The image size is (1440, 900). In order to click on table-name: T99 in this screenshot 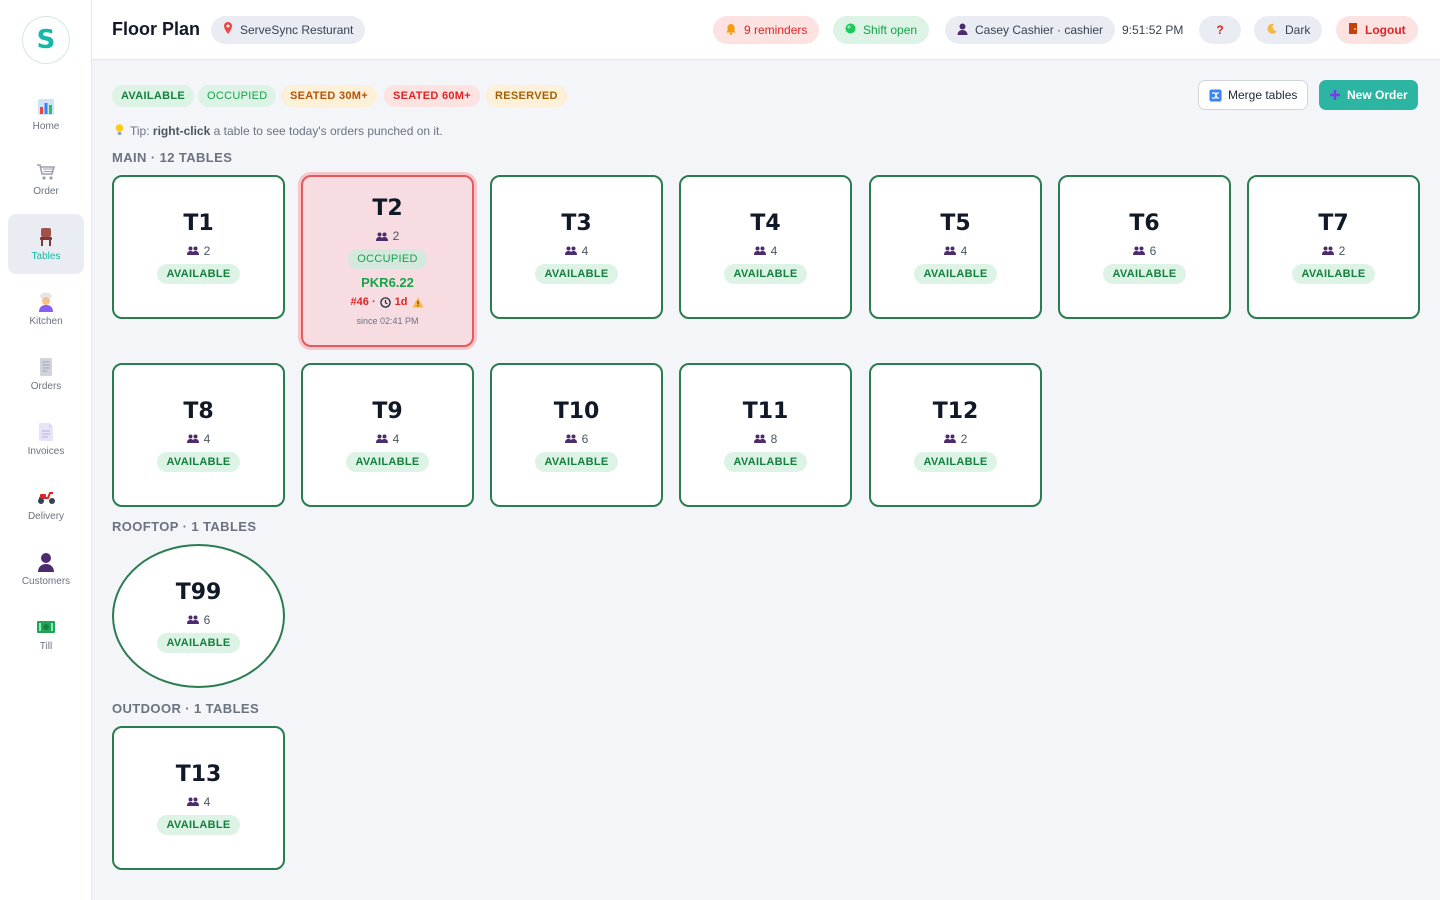, I will do `click(198, 592)`.